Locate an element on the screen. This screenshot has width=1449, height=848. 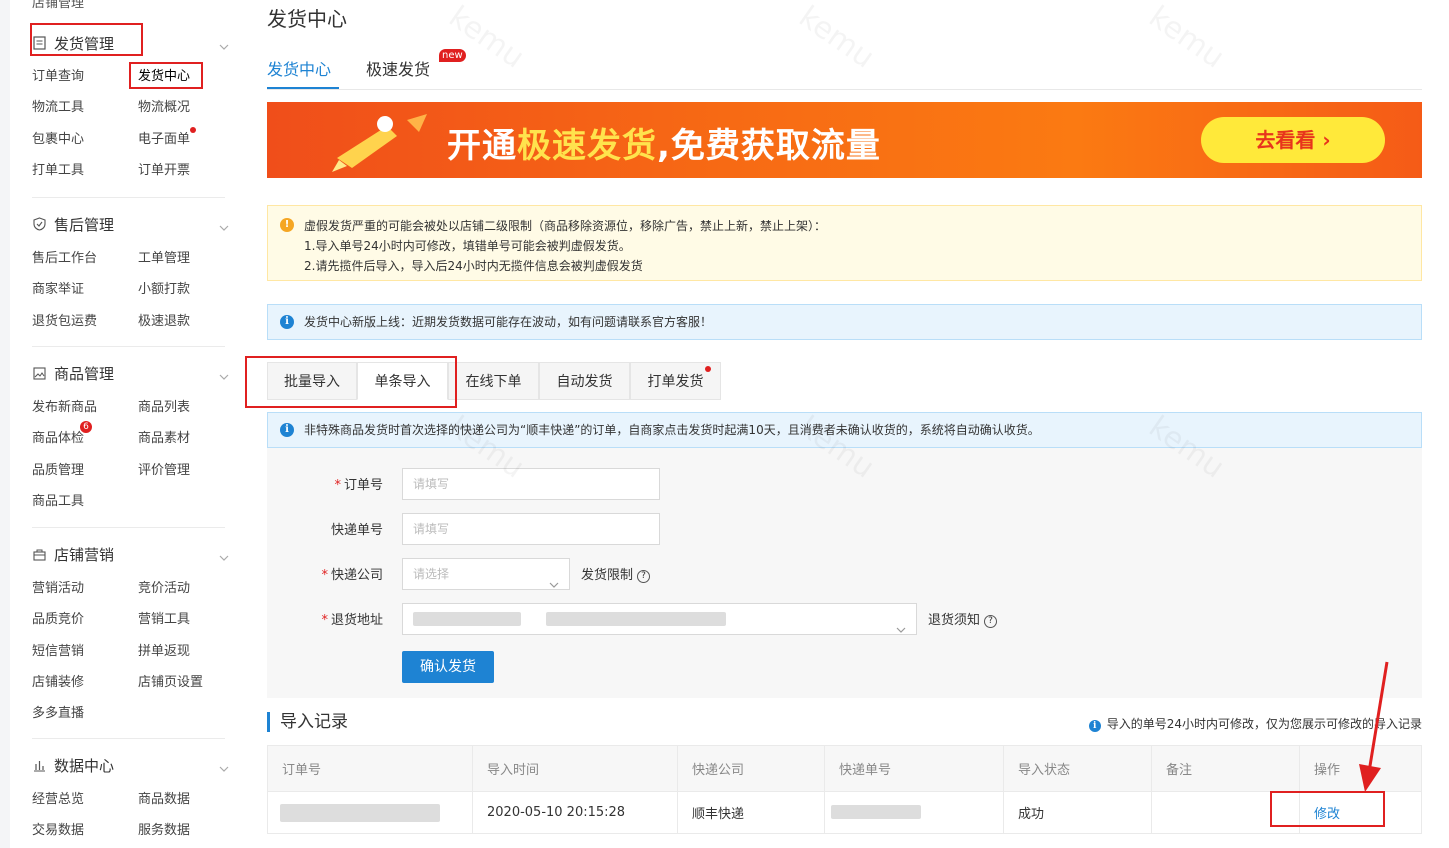
sidebar-item-marketing-tools: 营销工具 is located at coordinates (191, 619).